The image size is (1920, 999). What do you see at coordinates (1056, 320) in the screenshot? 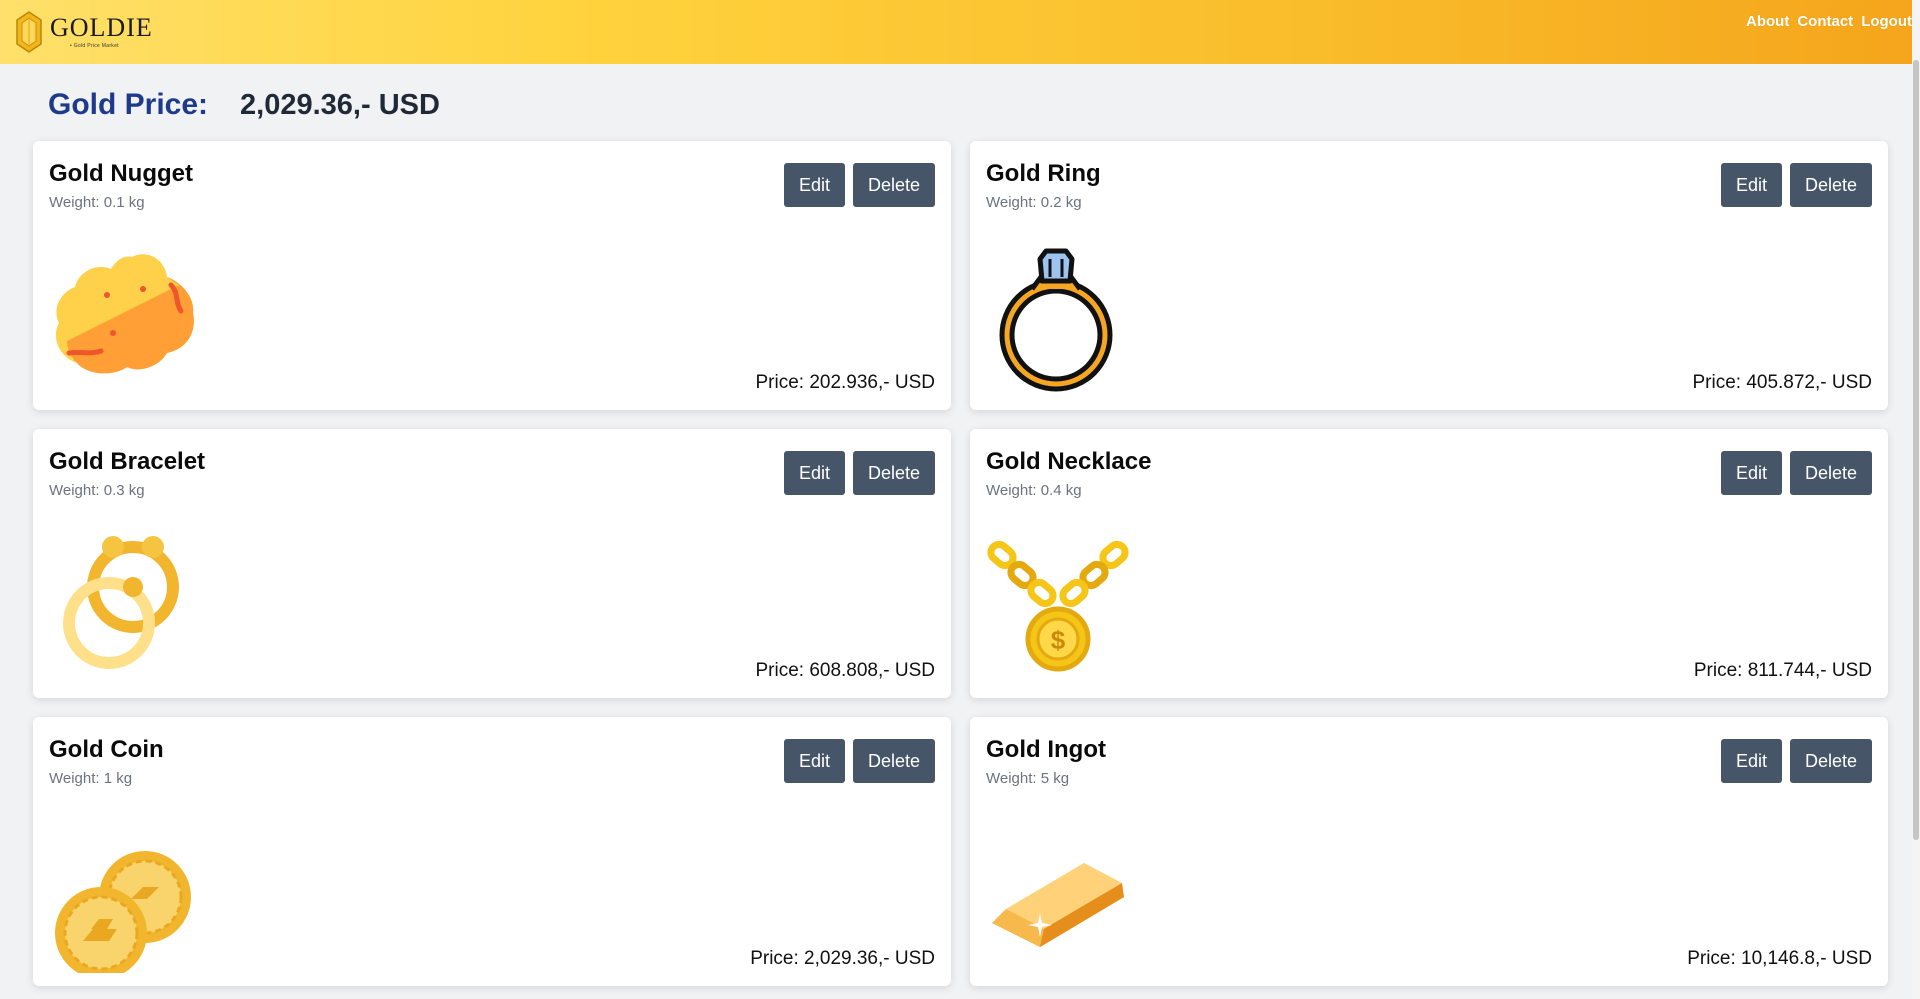
I see `gold-ring-icon` at bounding box center [1056, 320].